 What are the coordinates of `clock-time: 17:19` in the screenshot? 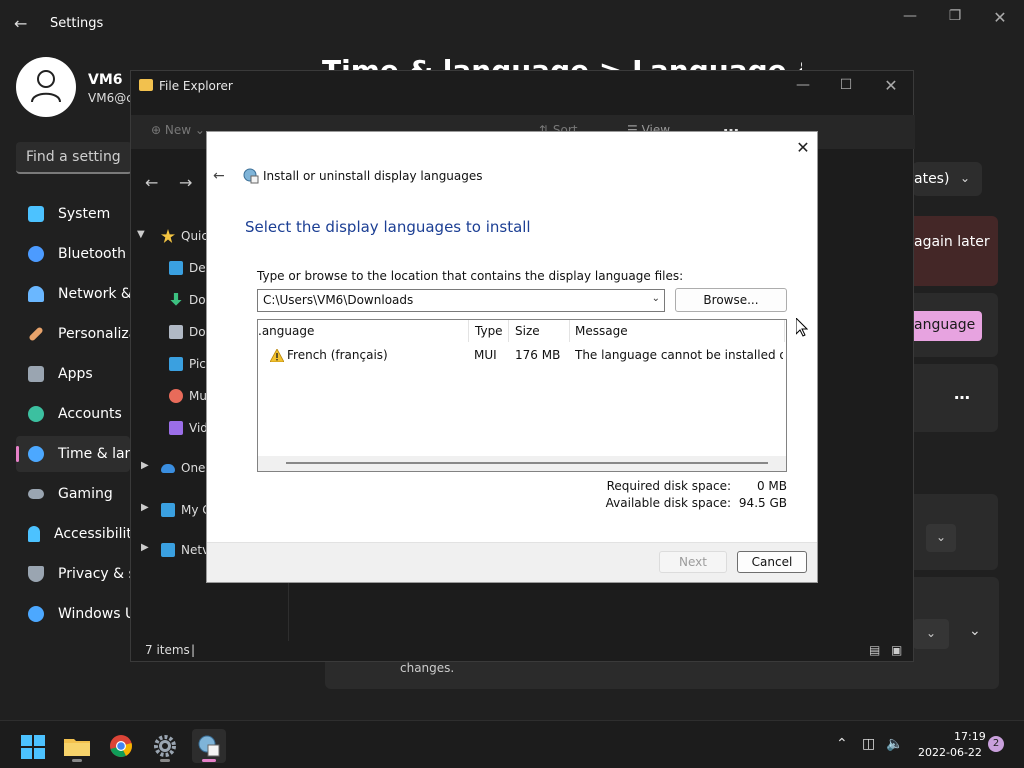 It's located at (970, 736).